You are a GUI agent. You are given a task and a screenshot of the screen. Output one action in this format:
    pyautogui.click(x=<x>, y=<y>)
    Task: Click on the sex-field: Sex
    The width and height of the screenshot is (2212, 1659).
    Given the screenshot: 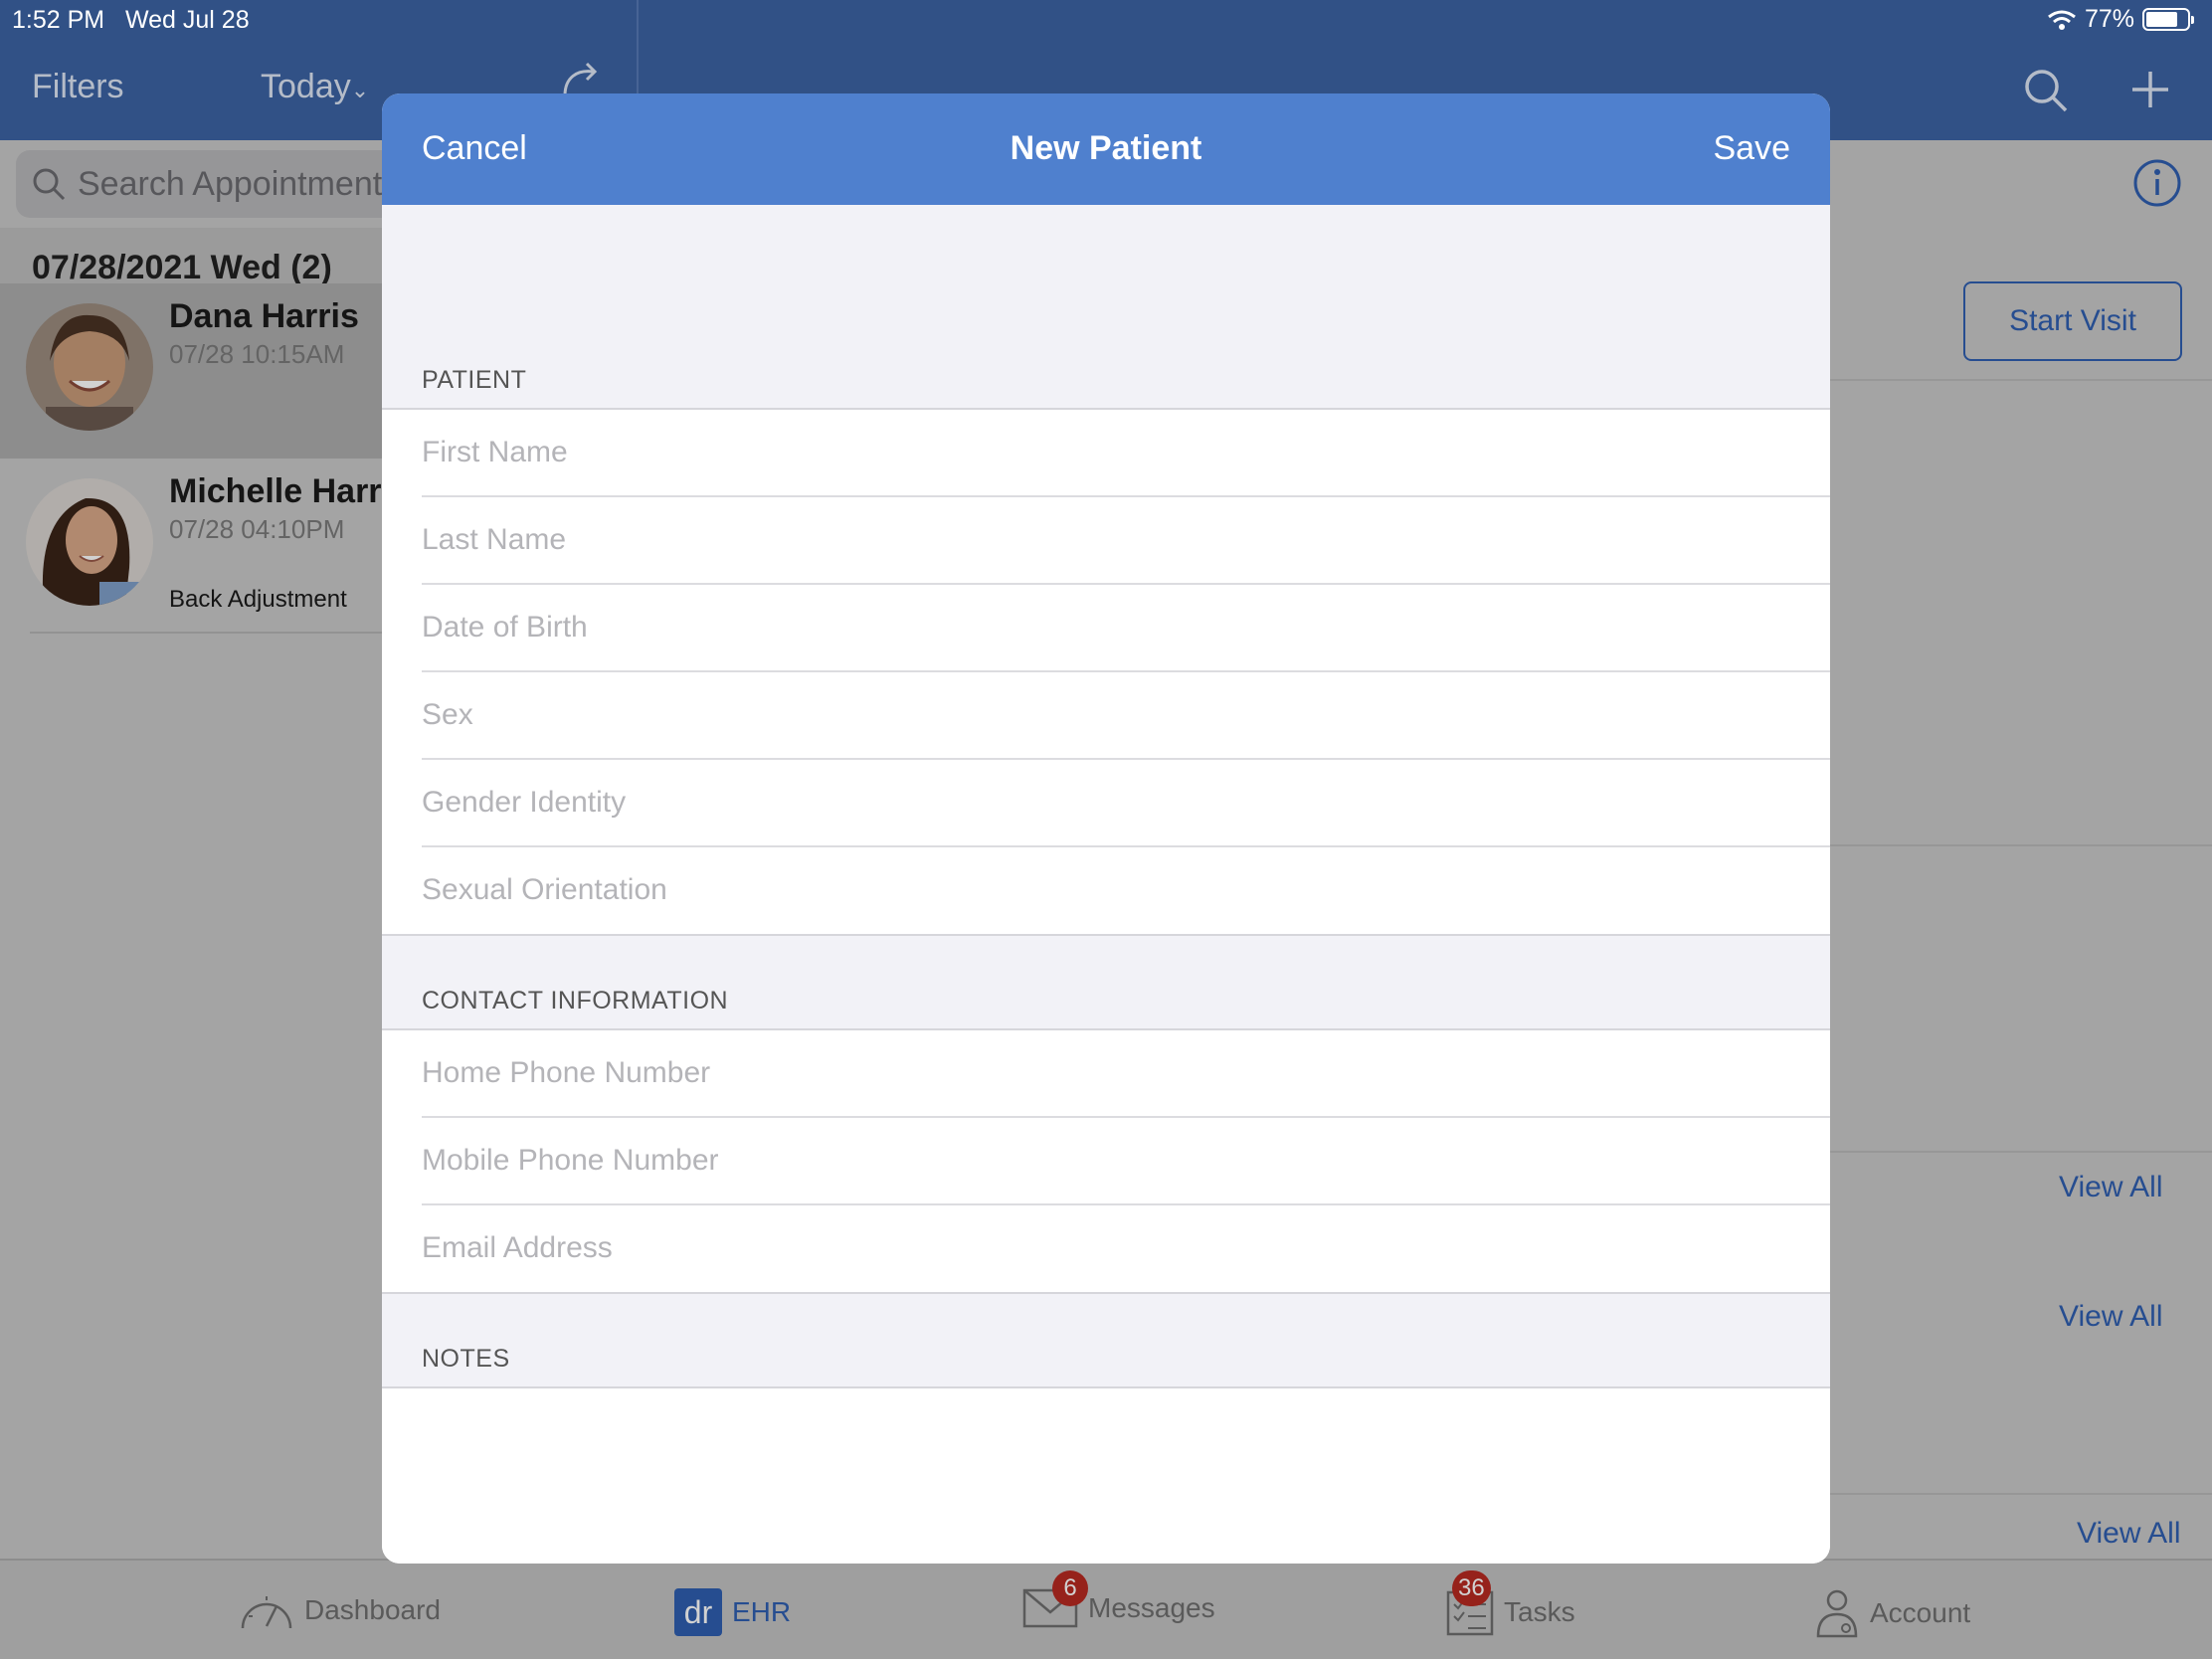 What is the action you would take?
    pyautogui.click(x=1106, y=716)
    